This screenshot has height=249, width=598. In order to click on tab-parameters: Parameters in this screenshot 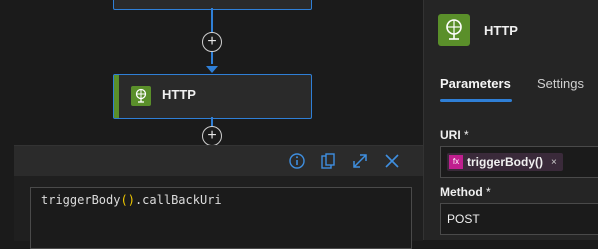, I will do `click(475, 83)`.